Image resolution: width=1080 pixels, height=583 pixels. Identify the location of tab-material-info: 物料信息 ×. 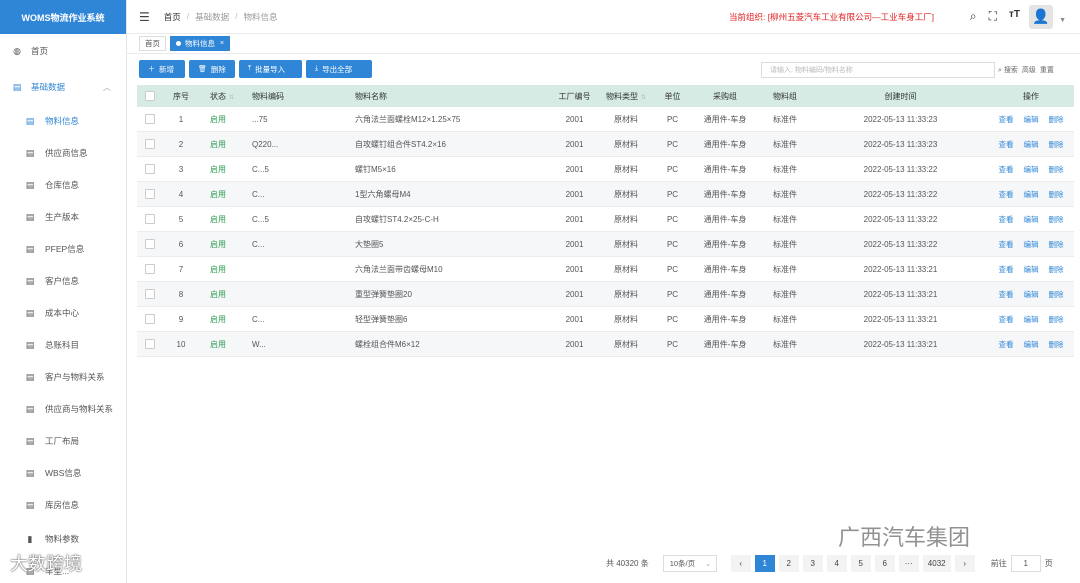
(200, 43).